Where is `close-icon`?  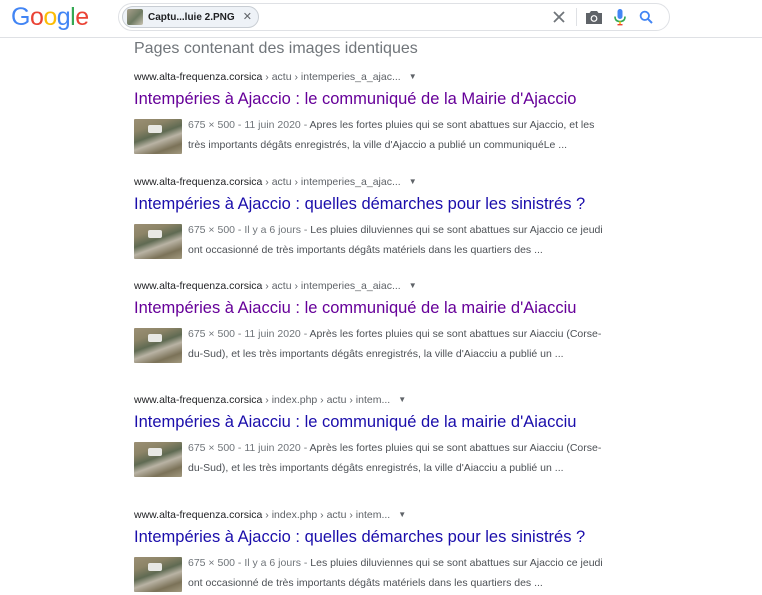 close-icon is located at coordinates (559, 17).